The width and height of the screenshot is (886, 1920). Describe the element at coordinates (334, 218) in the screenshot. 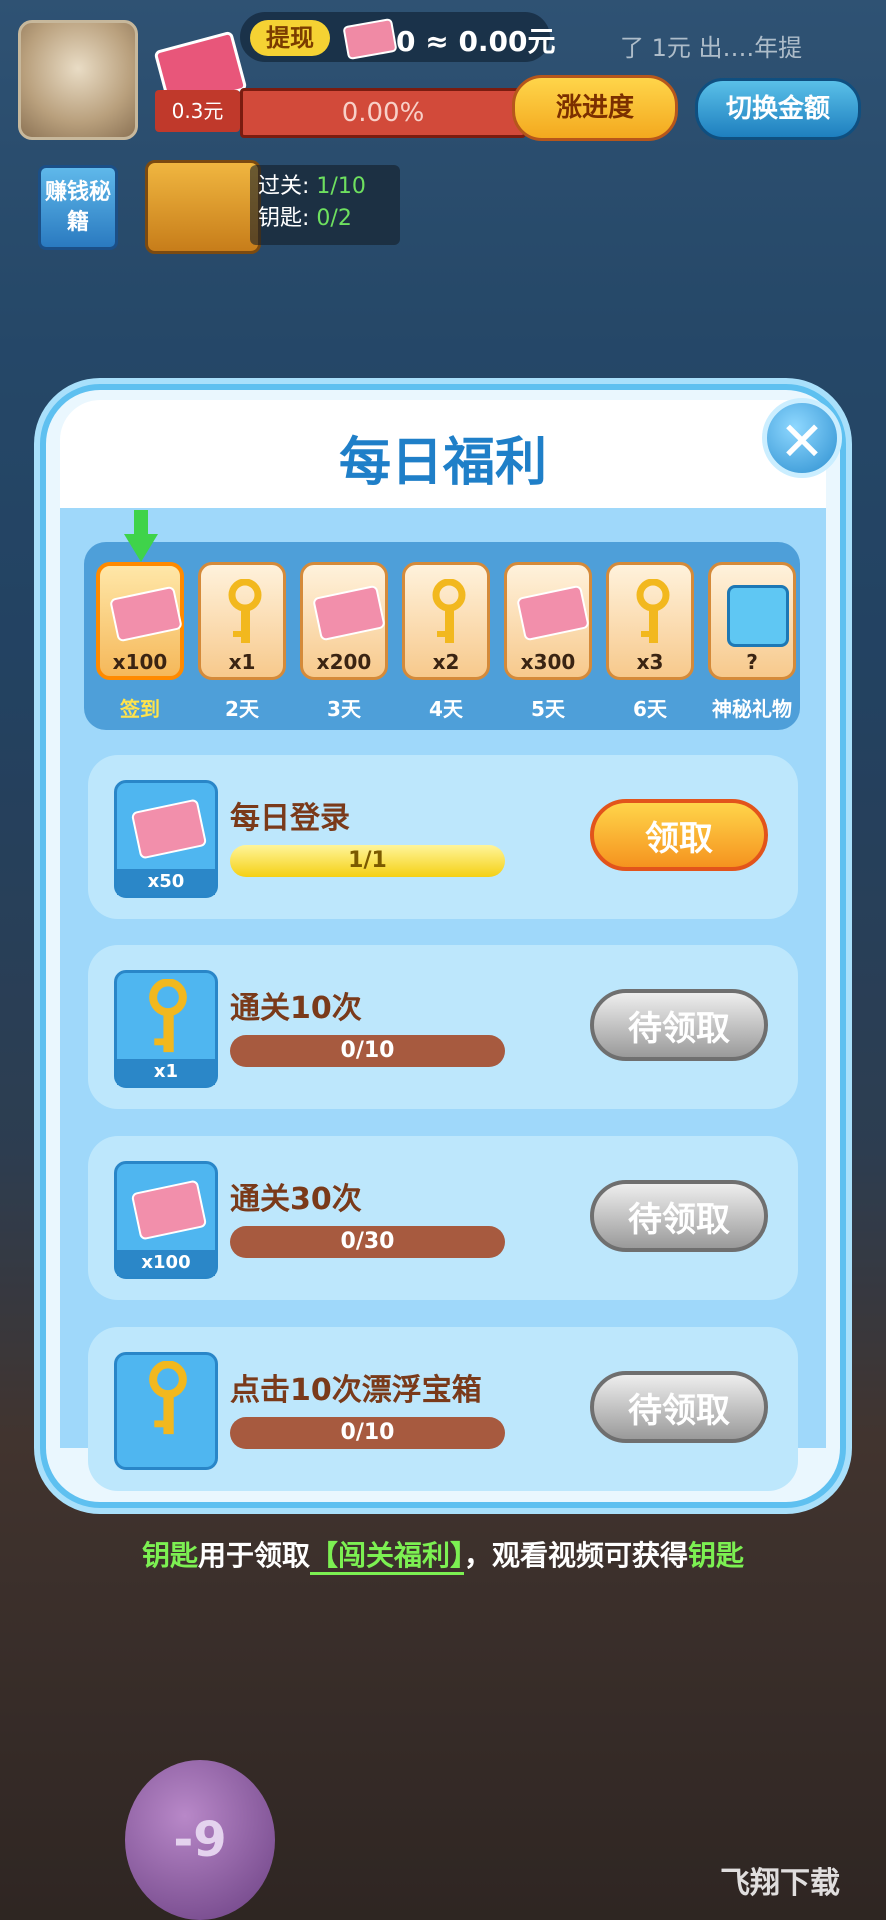

I see `keys-value: 0/2` at that location.